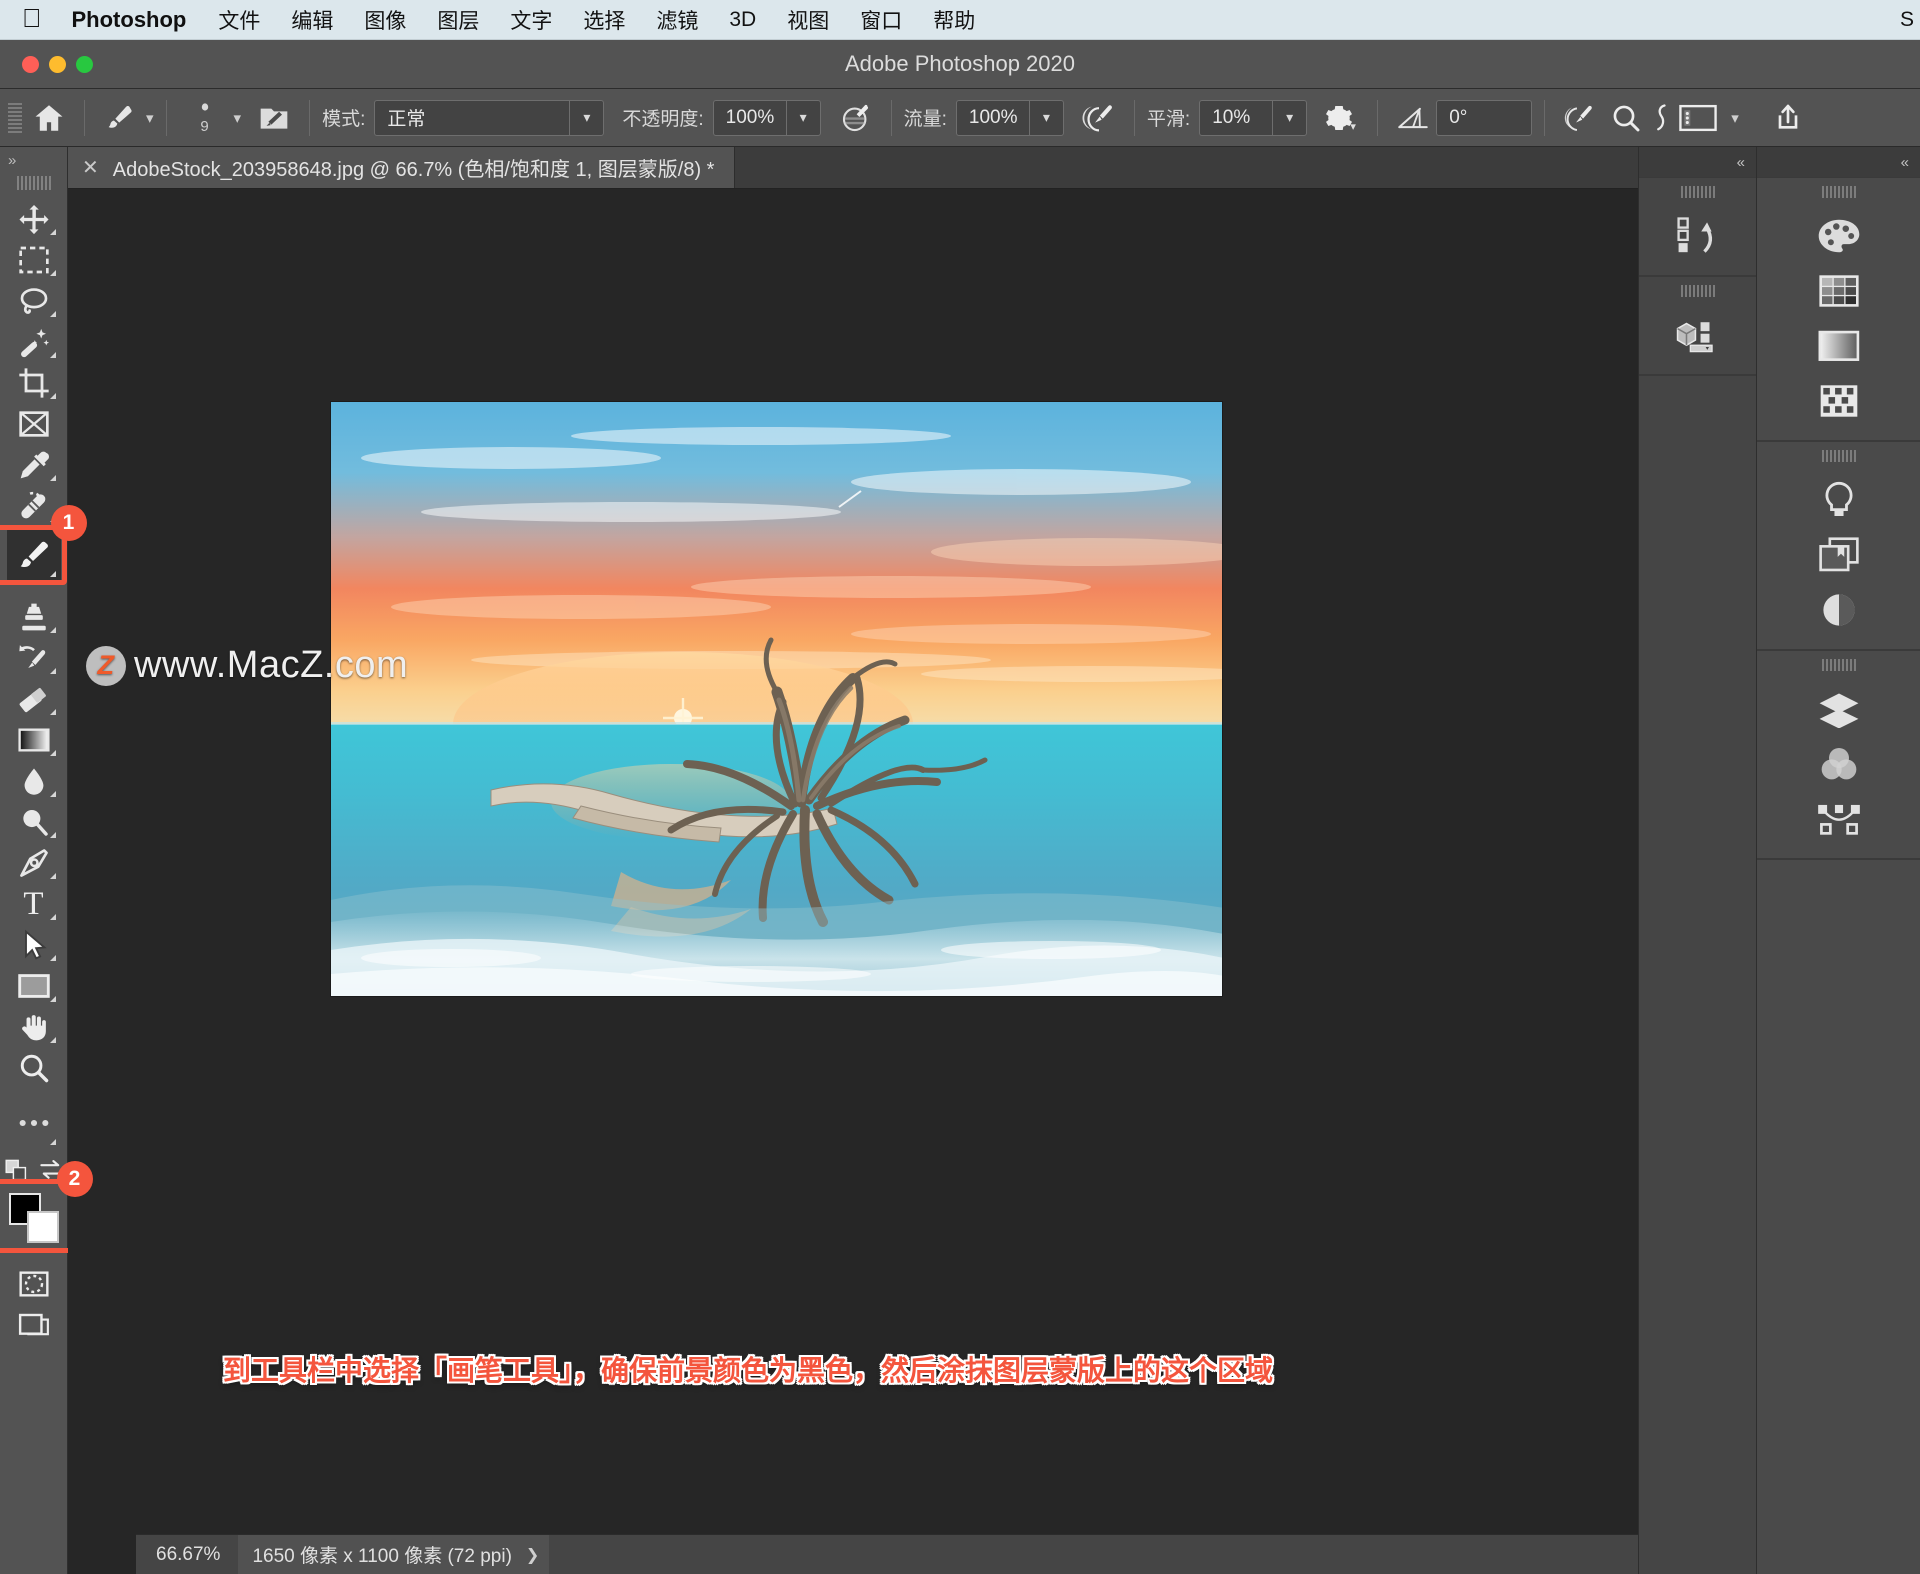 The image size is (1920, 1574). Describe the element at coordinates (1698, 118) in the screenshot. I see `workspace-switcher-button` at that location.